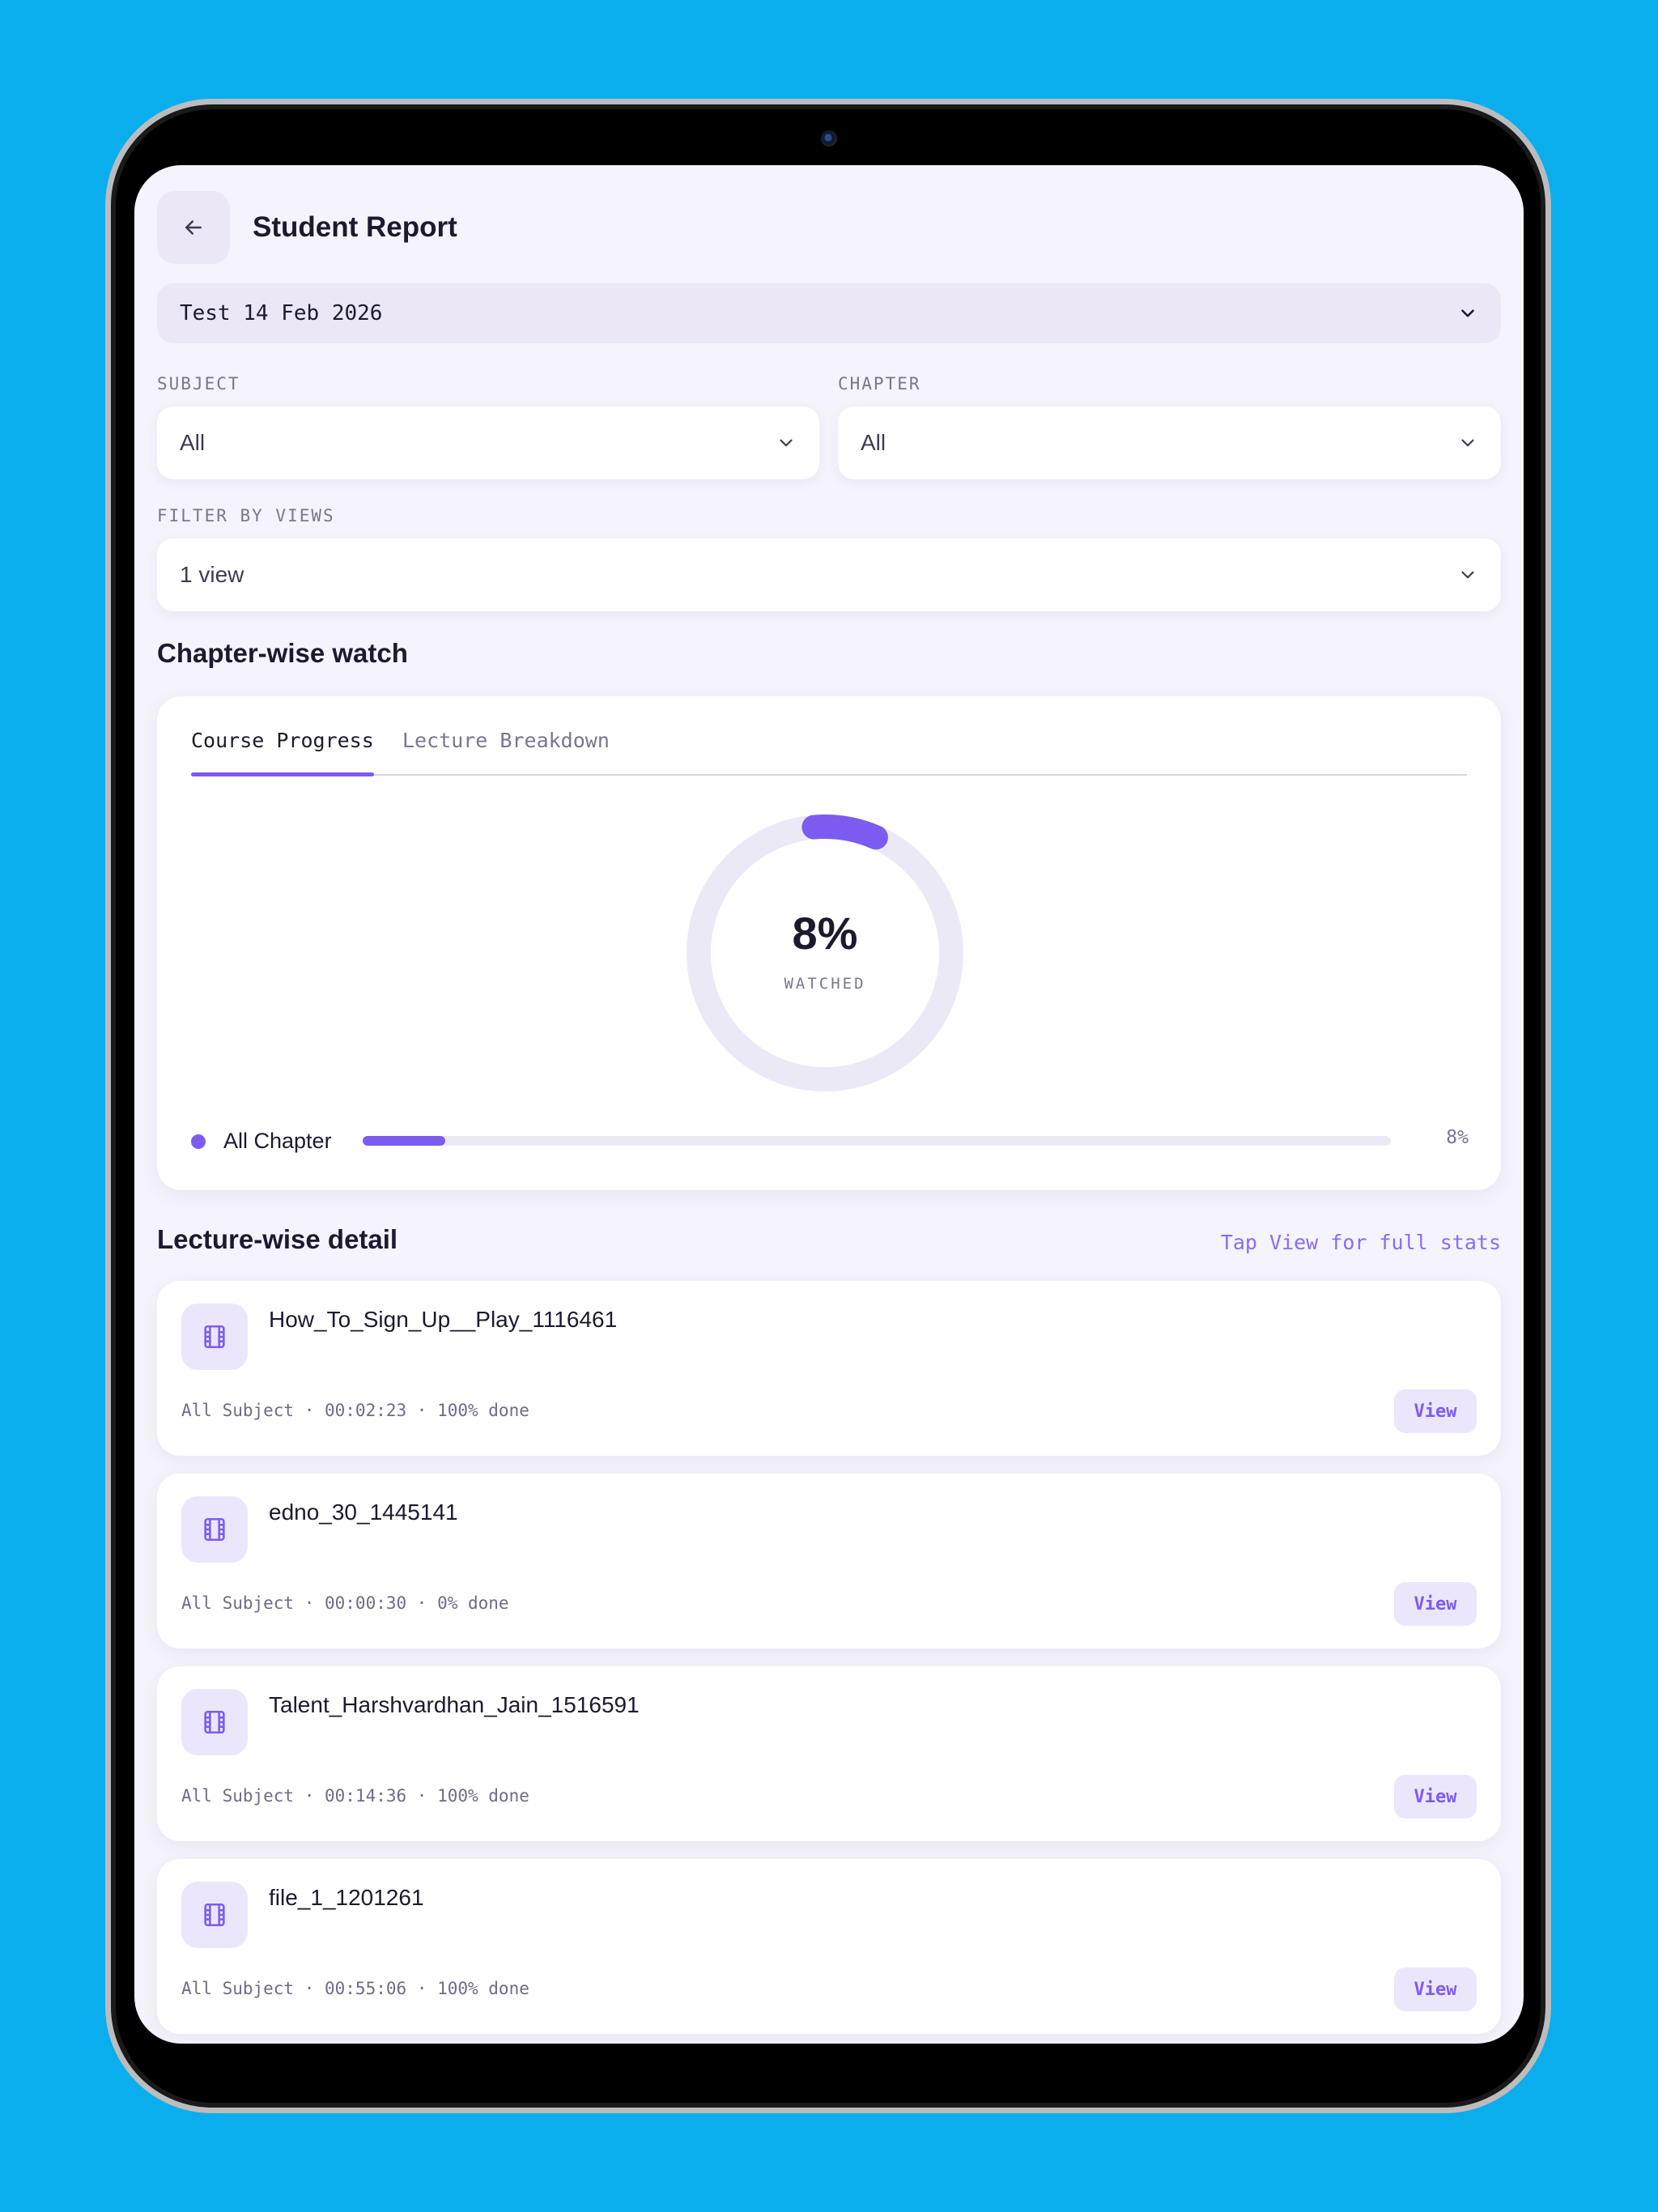  What do you see at coordinates (506, 741) in the screenshot?
I see `tab-lecture-breakdown: Lecture Breakdown` at bounding box center [506, 741].